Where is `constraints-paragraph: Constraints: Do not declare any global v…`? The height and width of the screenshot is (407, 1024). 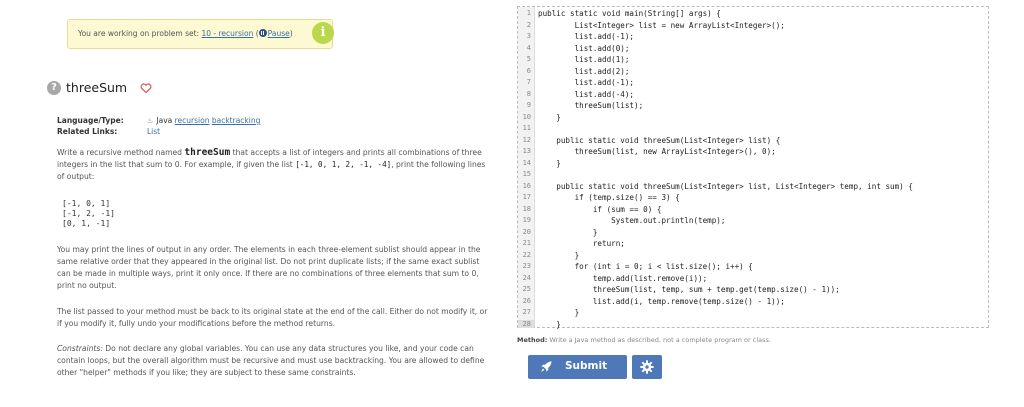 constraints-paragraph: Constraints: Do not declare any global v… is located at coordinates (274, 361).